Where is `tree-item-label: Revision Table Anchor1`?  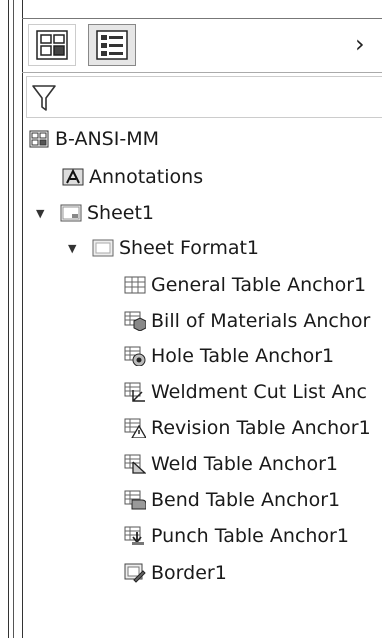
tree-item-label: Revision Table Anchor1 is located at coordinates (261, 428).